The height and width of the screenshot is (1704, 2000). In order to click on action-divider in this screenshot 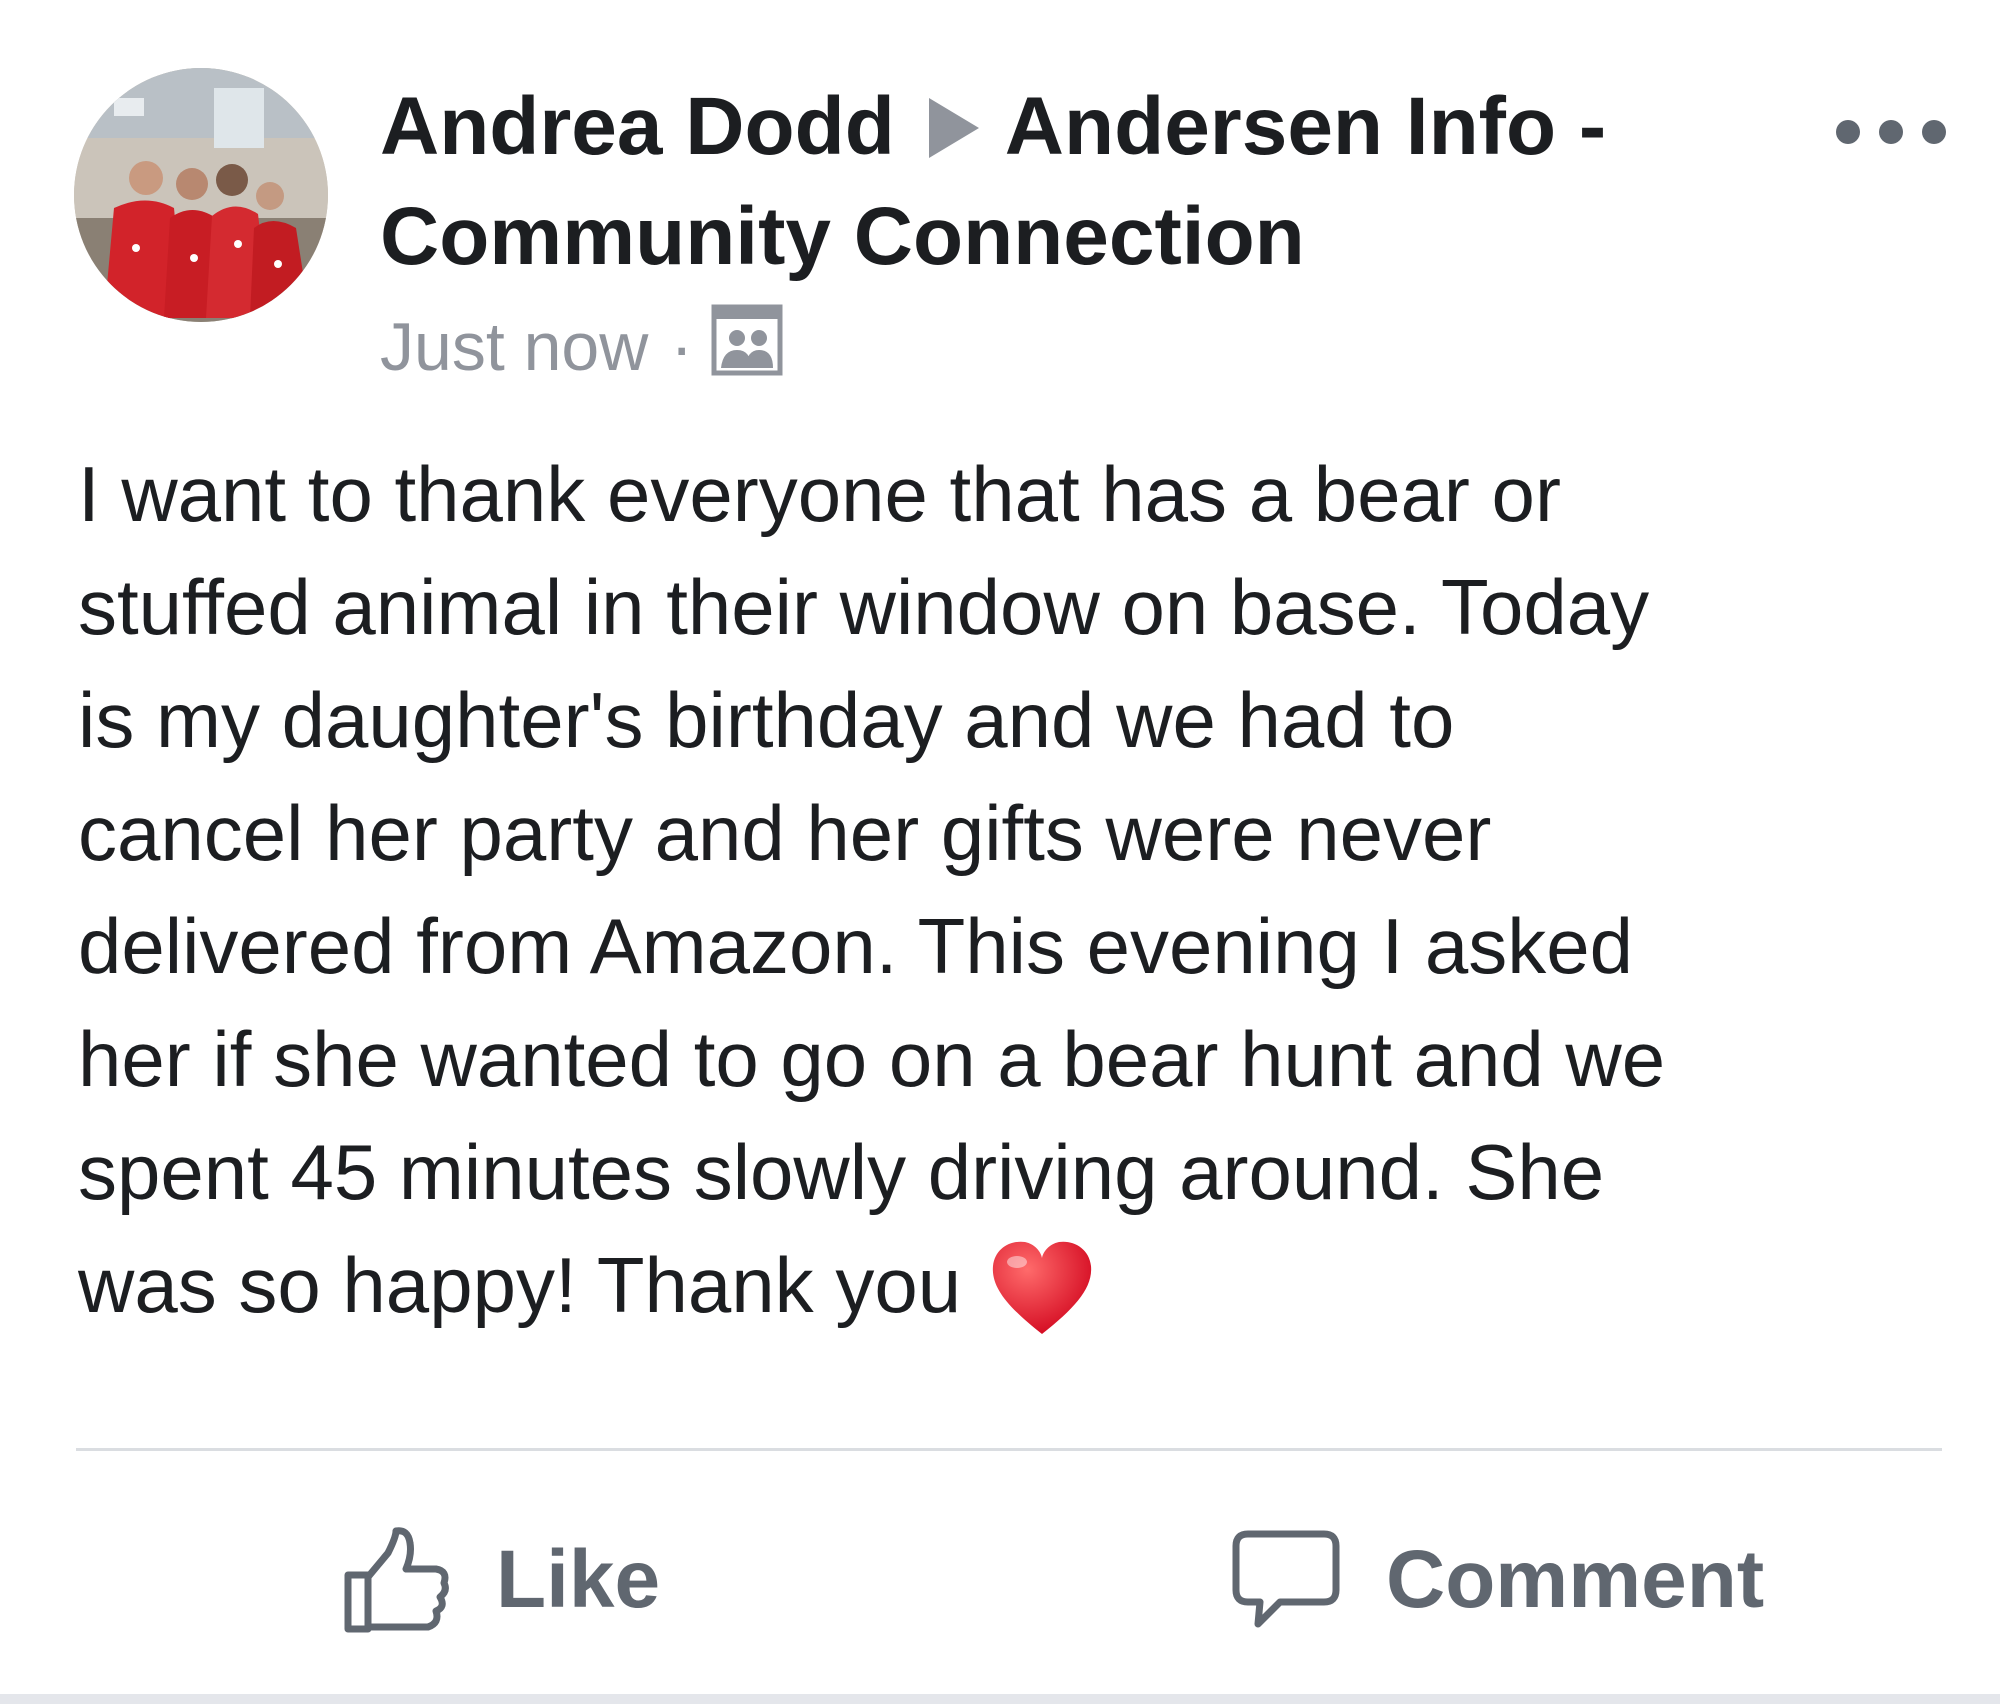, I will do `click(1009, 1449)`.